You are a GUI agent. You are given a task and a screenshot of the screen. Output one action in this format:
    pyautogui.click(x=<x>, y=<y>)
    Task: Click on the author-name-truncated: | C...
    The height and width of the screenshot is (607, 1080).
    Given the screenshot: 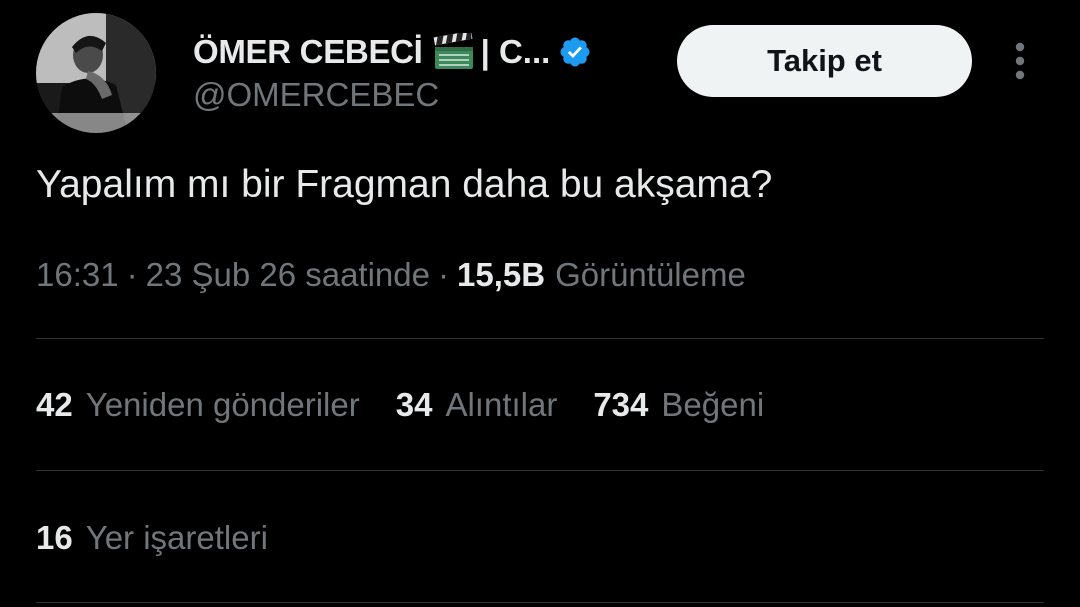 What is the action you would take?
    pyautogui.click(x=516, y=52)
    